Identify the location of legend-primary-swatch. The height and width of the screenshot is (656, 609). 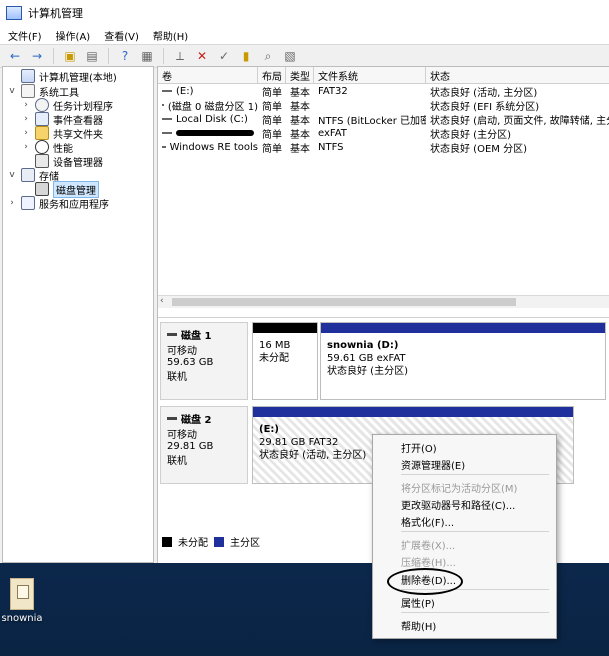
(219, 541).